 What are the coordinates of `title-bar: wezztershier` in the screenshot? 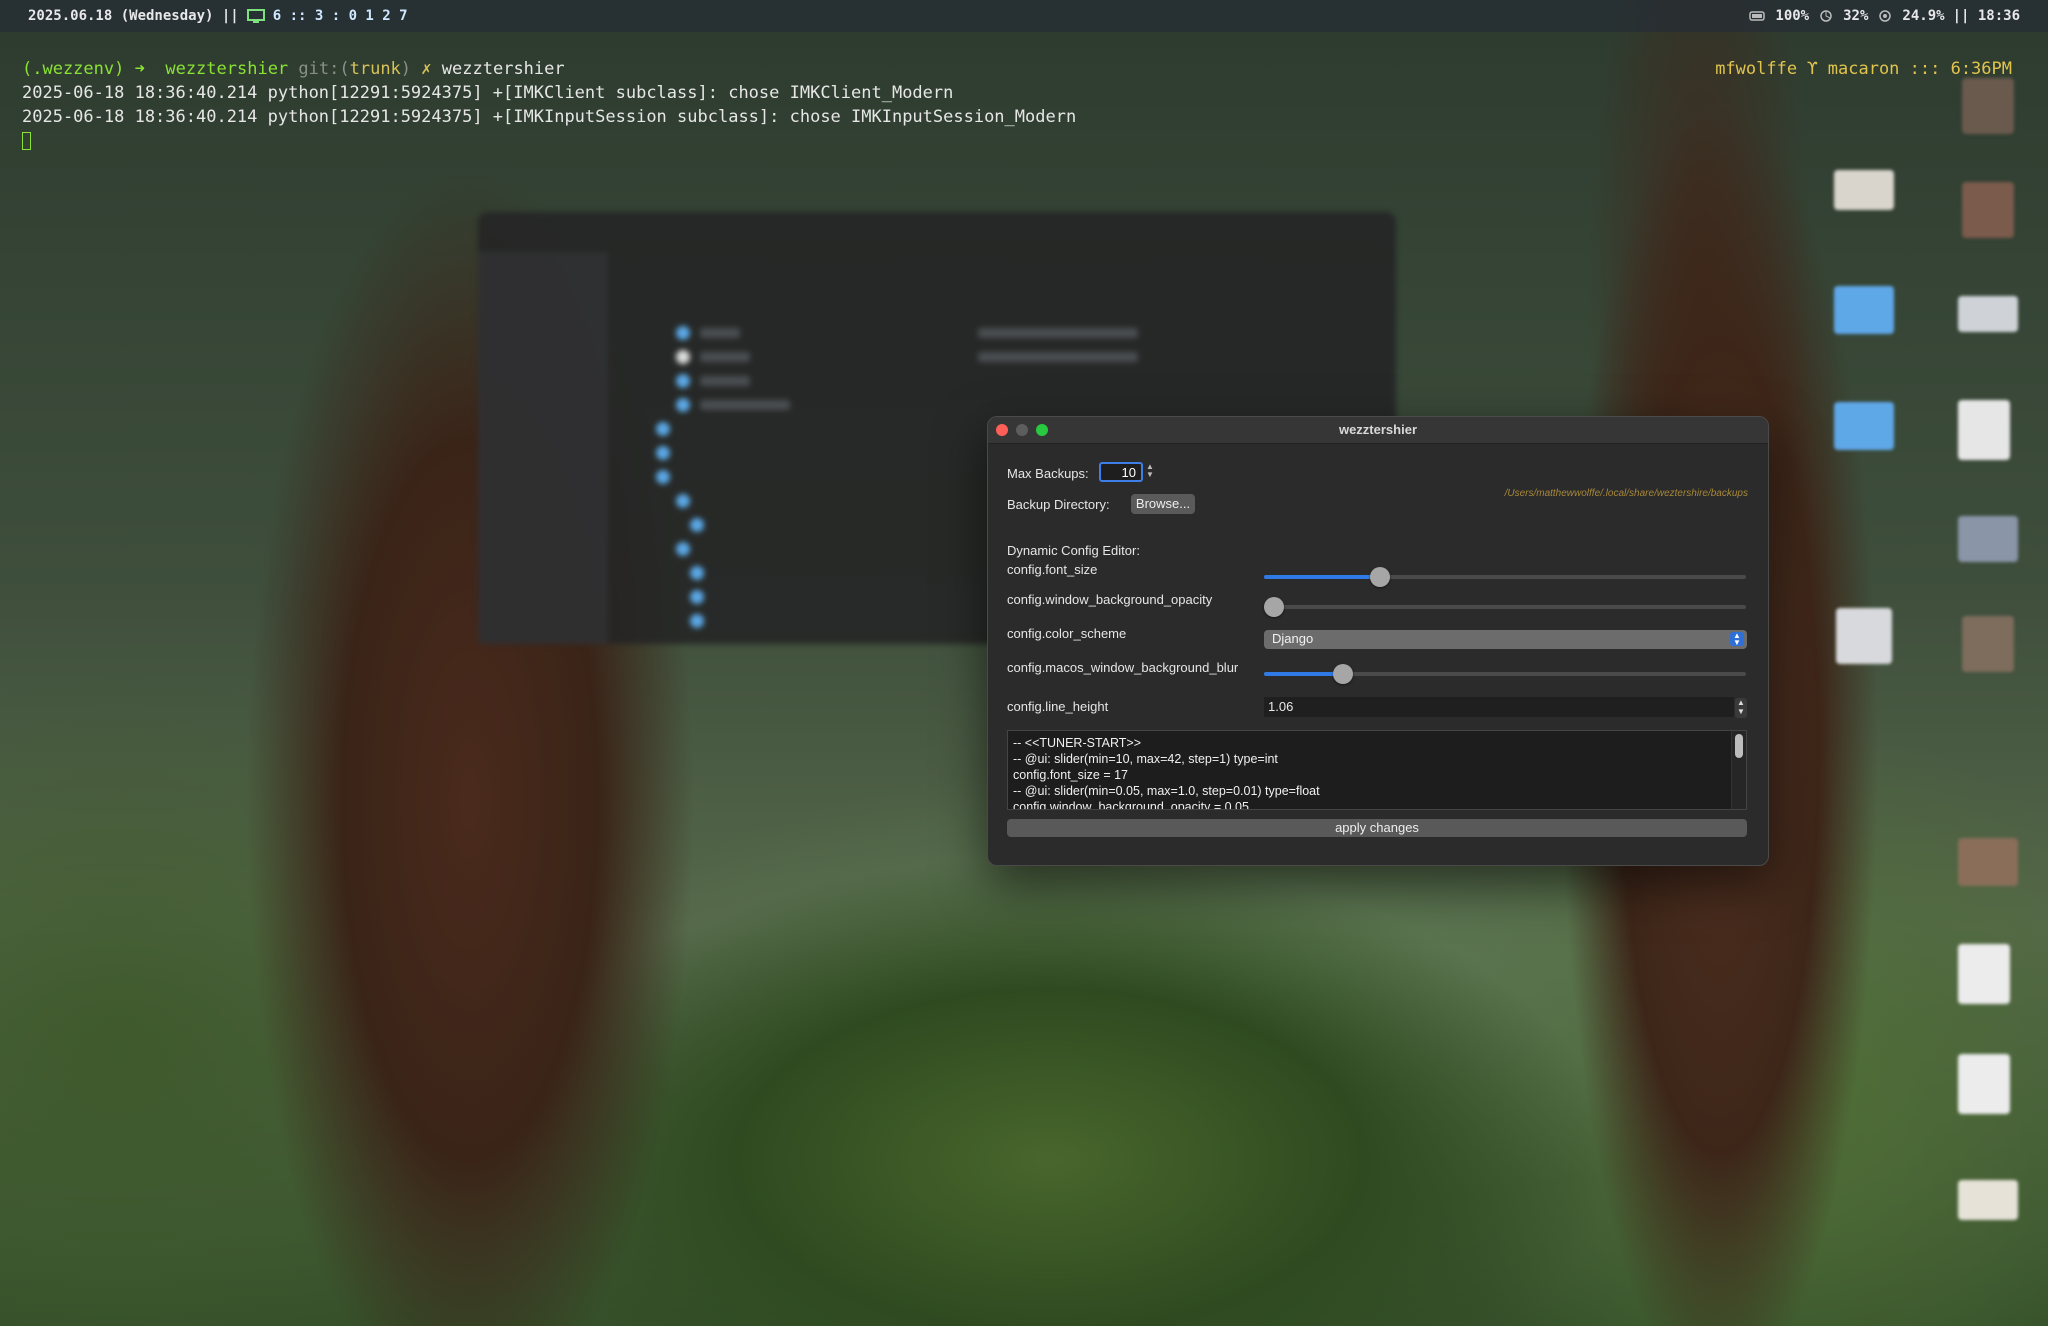 It's located at (1378, 430).